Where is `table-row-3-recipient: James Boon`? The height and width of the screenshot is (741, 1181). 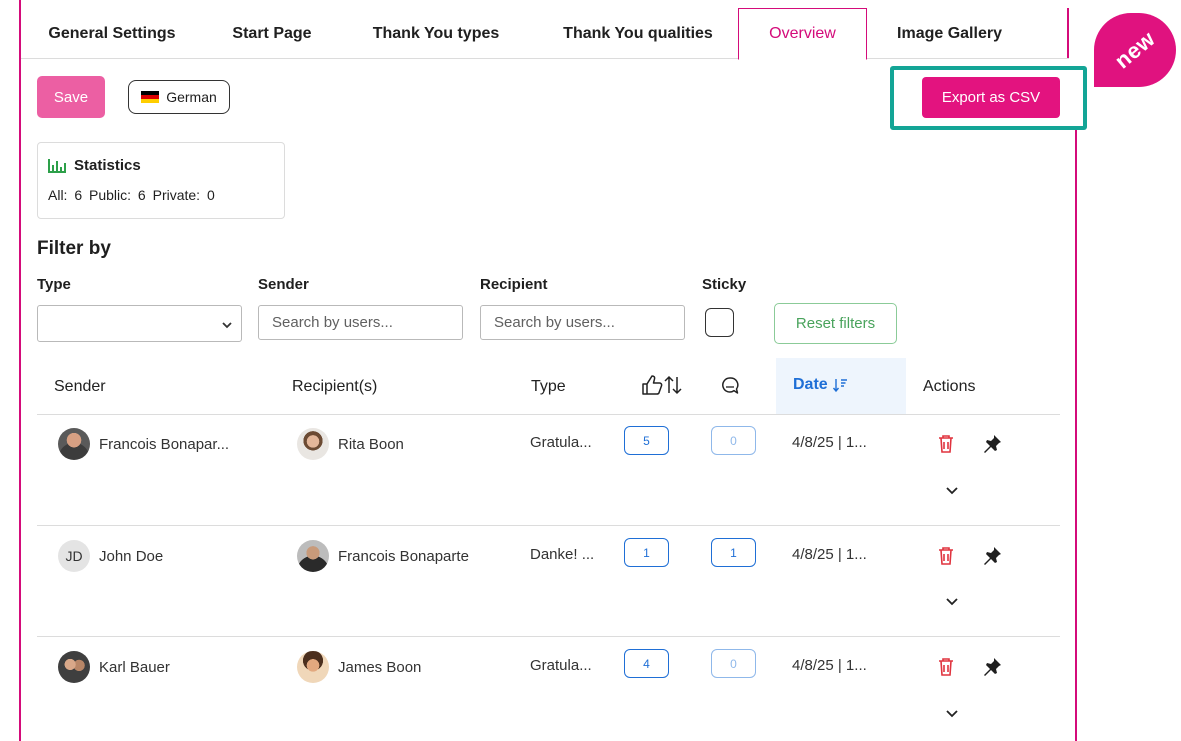 table-row-3-recipient: James Boon is located at coordinates (359, 667).